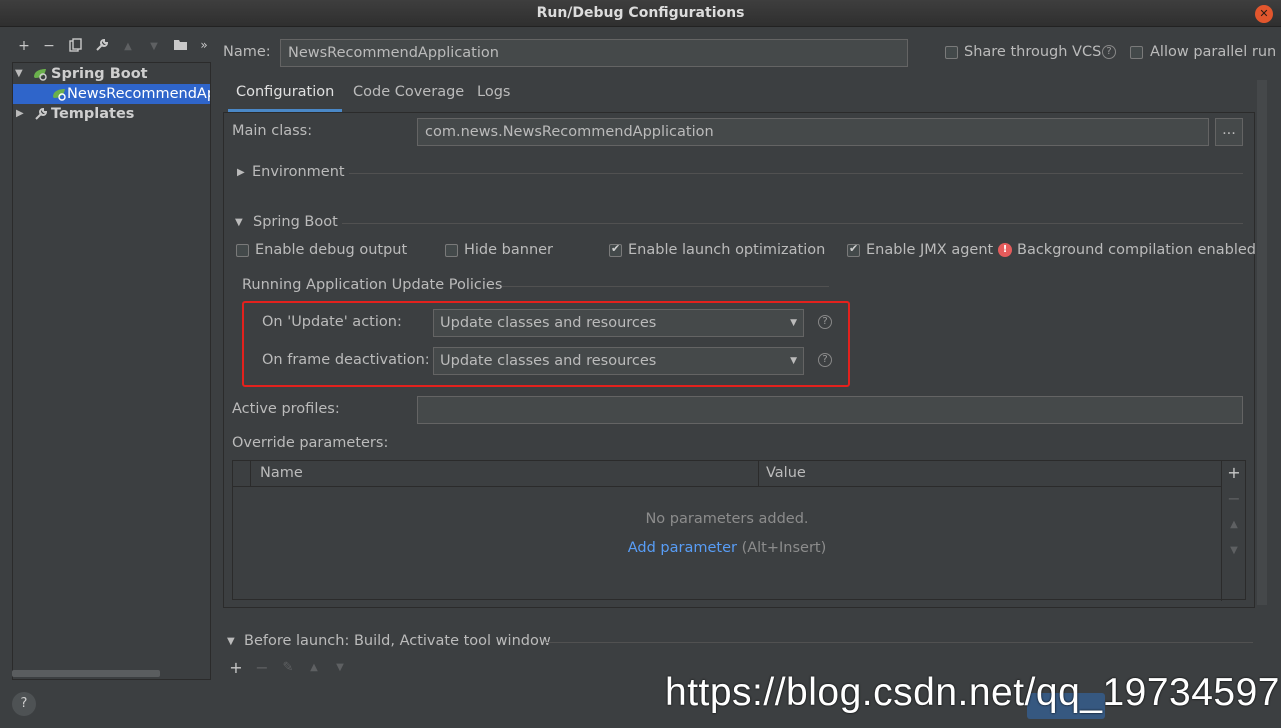 The width and height of the screenshot is (1281, 728). I want to click on add-parameter-button: +, so click(1234, 472).